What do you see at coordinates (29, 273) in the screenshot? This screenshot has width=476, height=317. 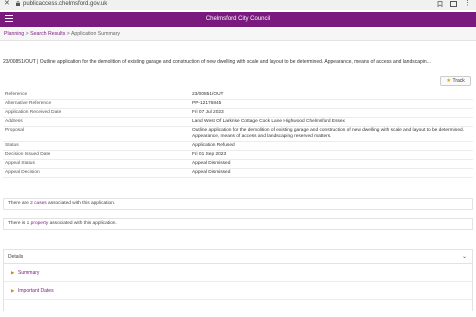 I see `accordion-item-label: Summary` at bounding box center [29, 273].